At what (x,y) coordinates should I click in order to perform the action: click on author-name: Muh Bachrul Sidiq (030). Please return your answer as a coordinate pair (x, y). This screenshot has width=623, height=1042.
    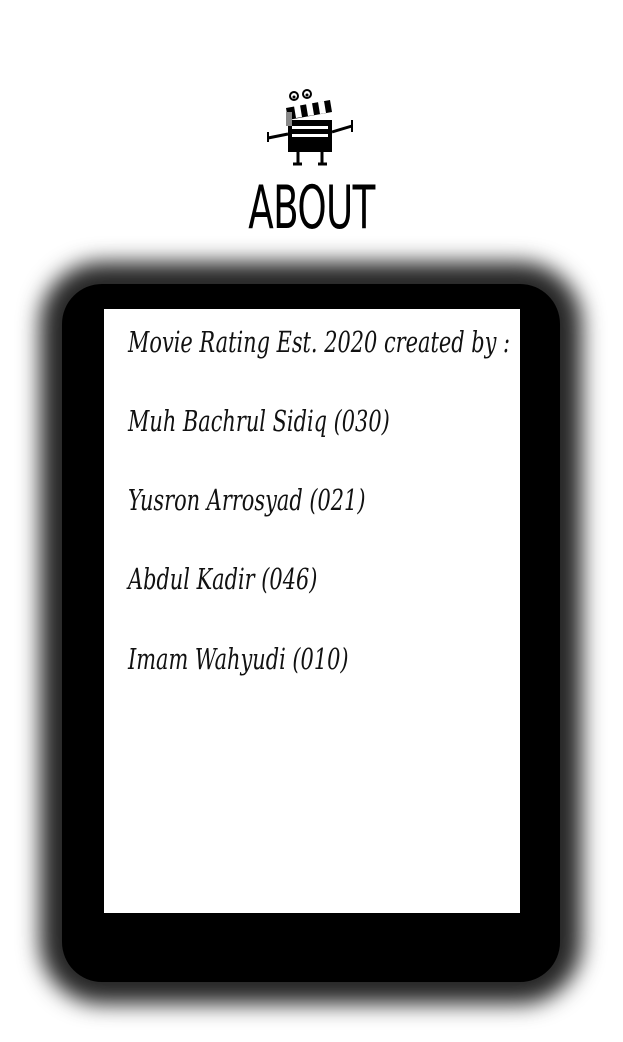
    Looking at the image, I should click on (259, 421).